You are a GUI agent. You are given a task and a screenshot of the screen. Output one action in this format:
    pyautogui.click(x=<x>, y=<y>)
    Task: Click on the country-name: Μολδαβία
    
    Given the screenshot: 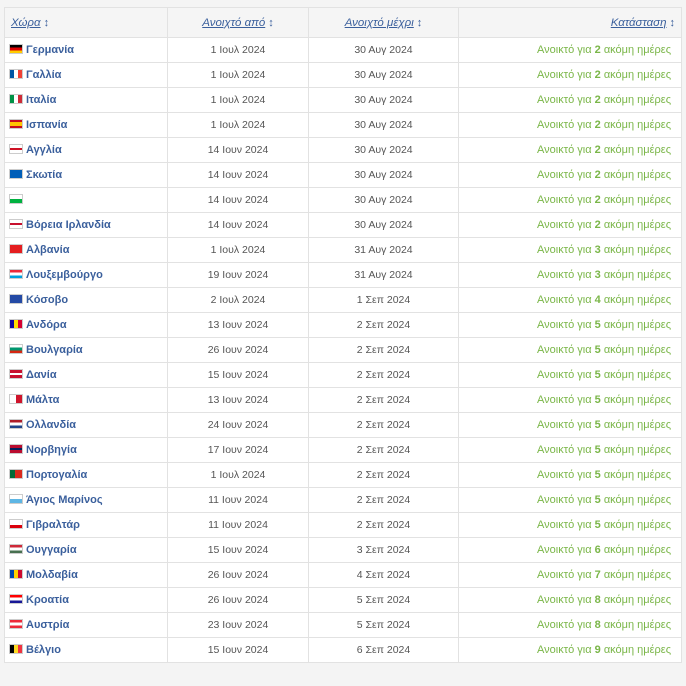 What is the action you would take?
    pyautogui.click(x=52, y=575)
    